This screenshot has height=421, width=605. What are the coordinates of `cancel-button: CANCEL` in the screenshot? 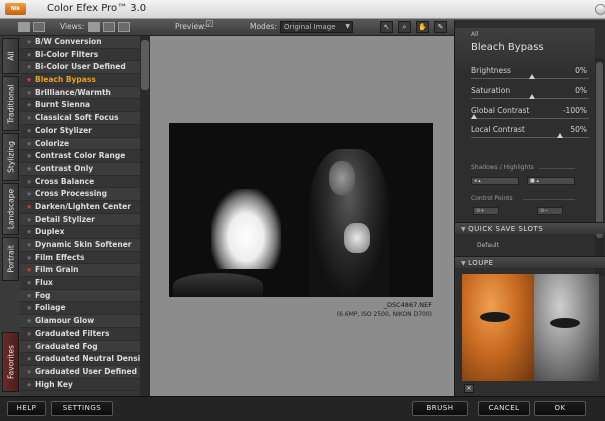 It's located at (504, 408).